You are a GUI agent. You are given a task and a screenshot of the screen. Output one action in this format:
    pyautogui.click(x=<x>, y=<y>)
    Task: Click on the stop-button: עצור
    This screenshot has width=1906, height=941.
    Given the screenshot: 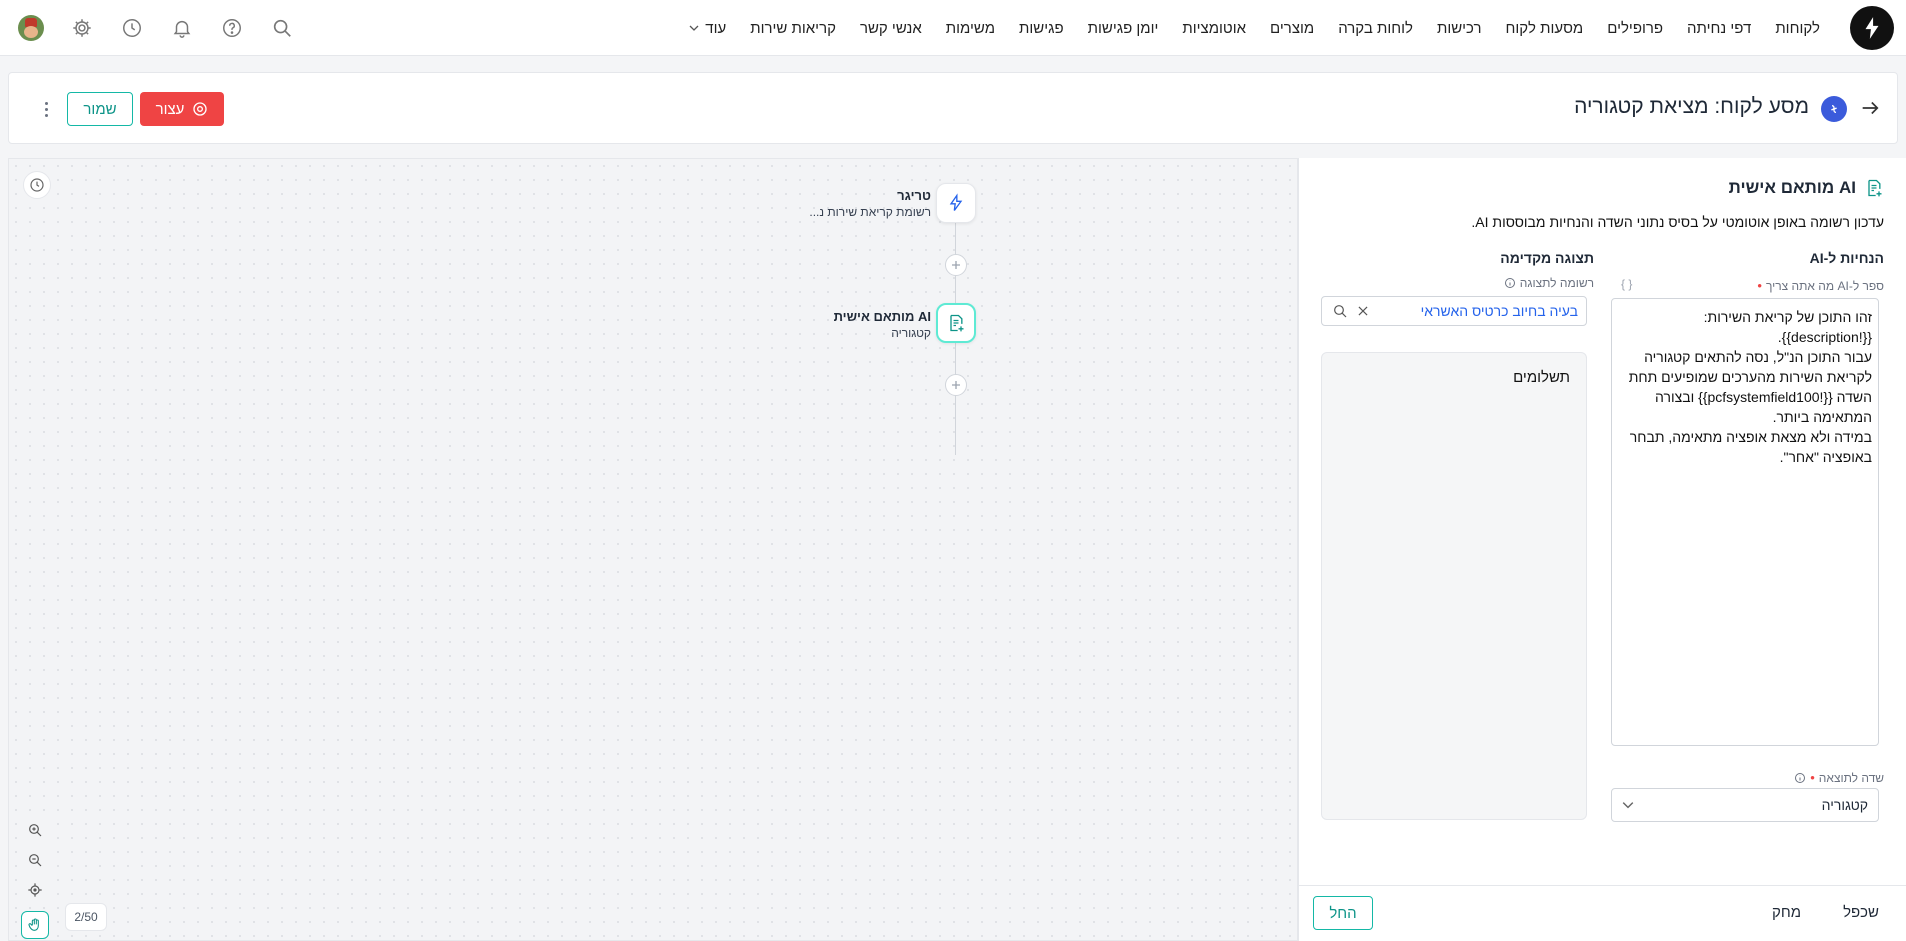 What is the action you would take?
    pyautogui.click(x=182, y=109)
    